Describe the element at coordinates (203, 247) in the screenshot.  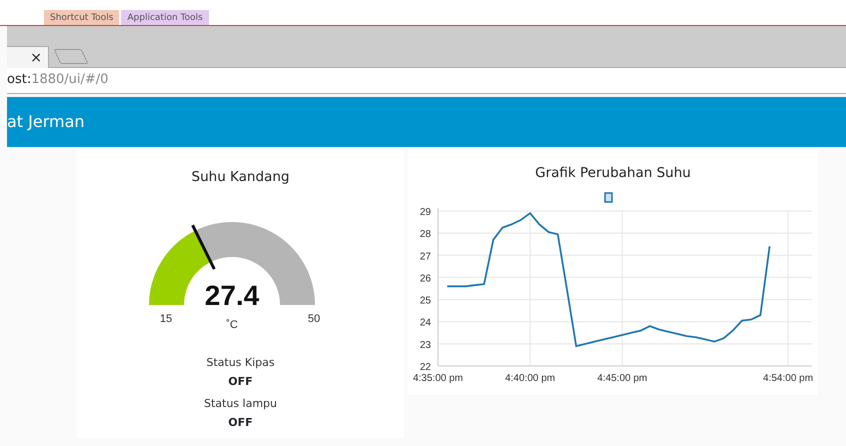
I see `gauge-needle` at that location.